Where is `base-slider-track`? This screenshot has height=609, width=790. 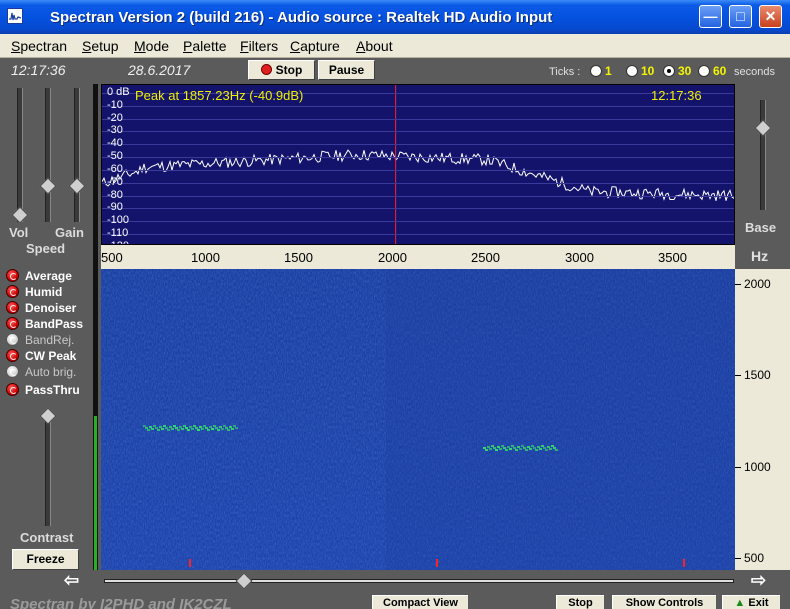
base-slider-track is located at coordinates (763, 155).